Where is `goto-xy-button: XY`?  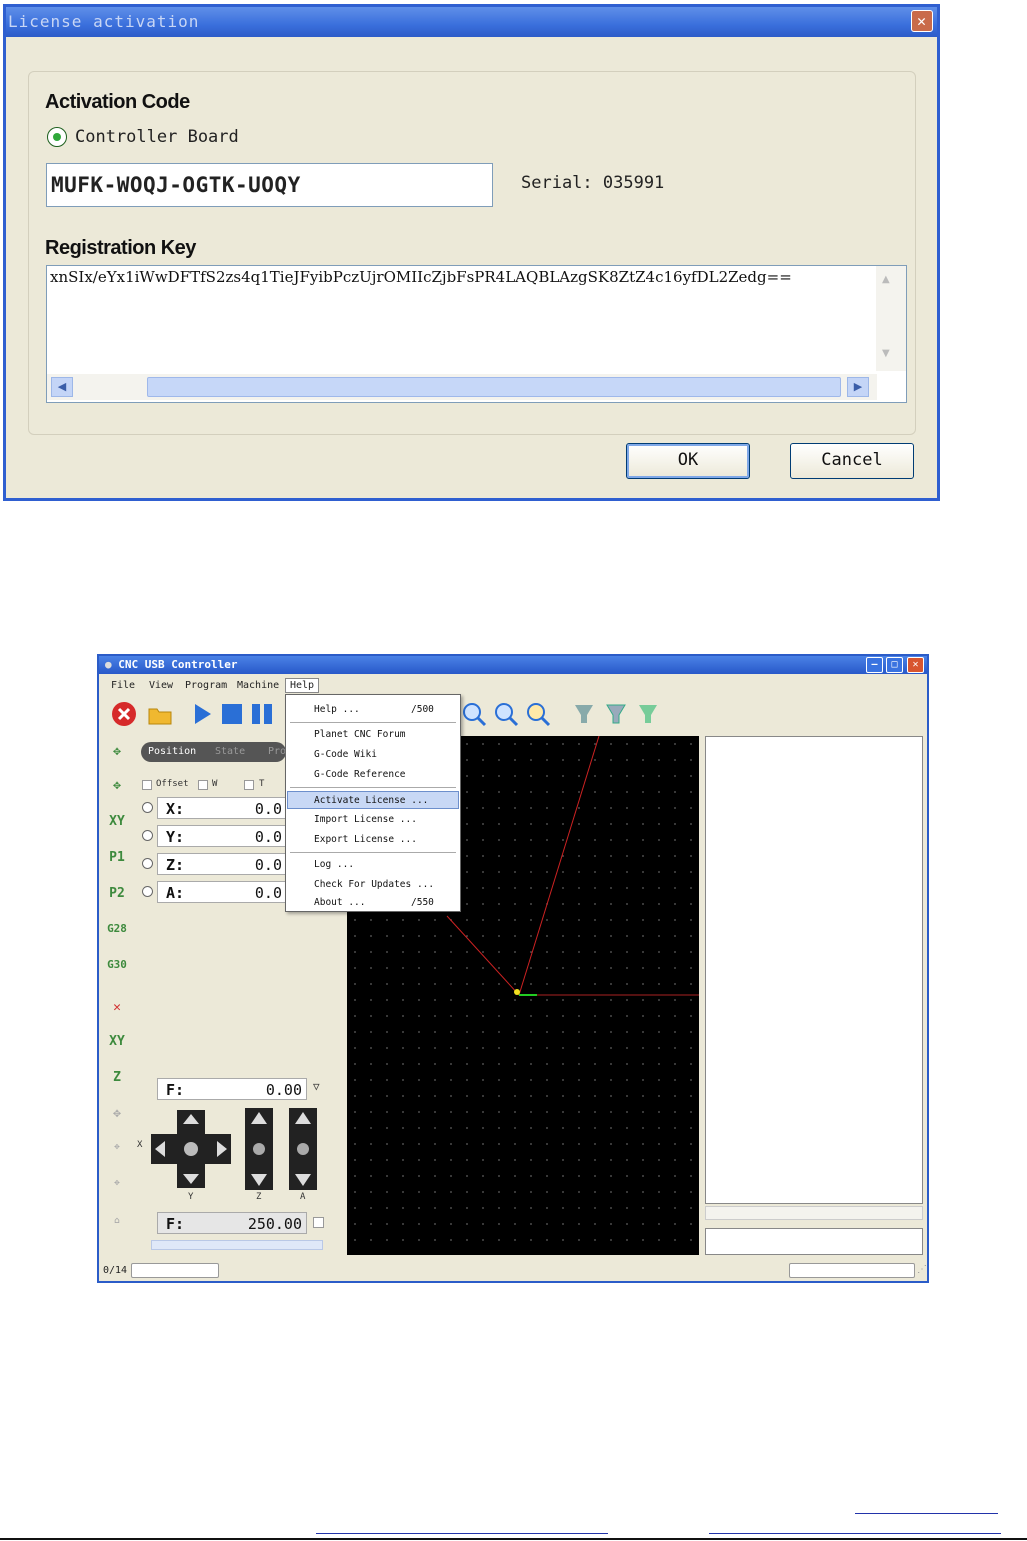
goto-xy-button: XY is located at coordinates (117, 827).